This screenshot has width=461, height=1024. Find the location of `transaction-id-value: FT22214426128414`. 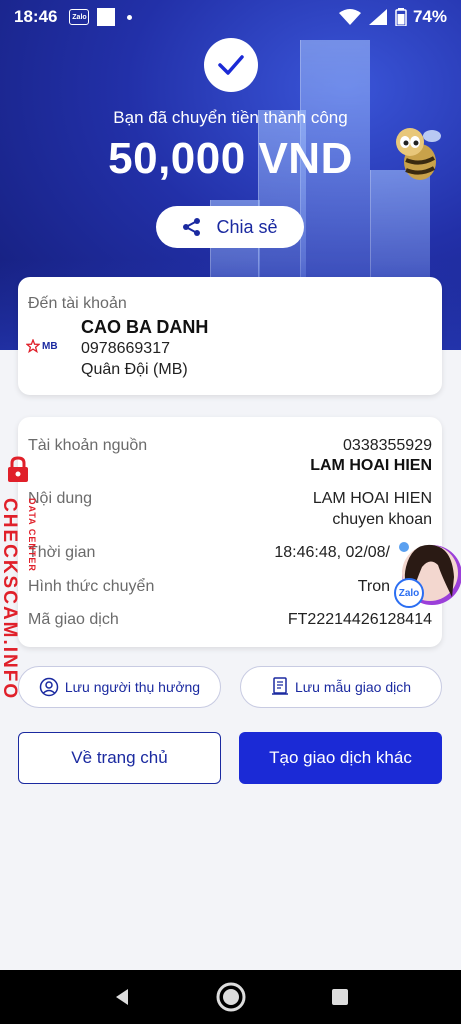

transaction-id-value: FT22214426128414 is located at coordinates (359, 619).